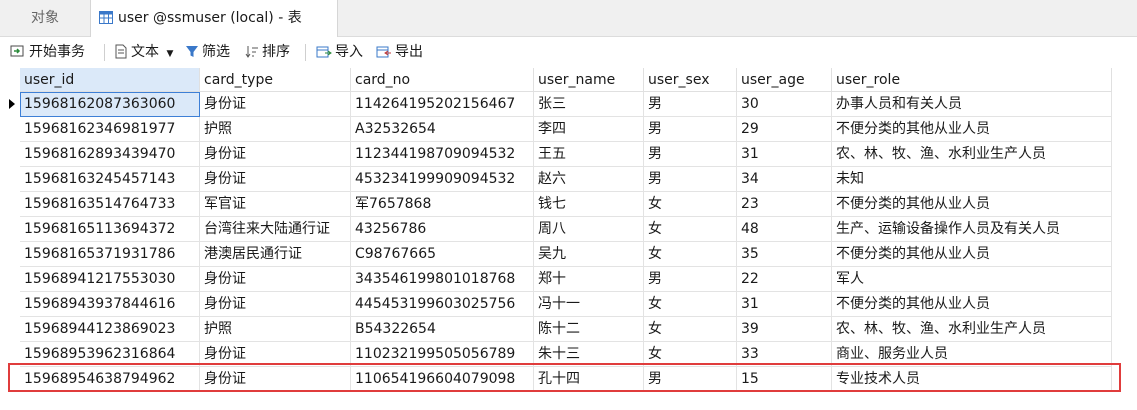 This screenshot has height=410, width=1137. What do you see at coordinates (589, 329) in the screenshot?
I see `cell-user-name: 陈十二` at bounding box center [589, 329].